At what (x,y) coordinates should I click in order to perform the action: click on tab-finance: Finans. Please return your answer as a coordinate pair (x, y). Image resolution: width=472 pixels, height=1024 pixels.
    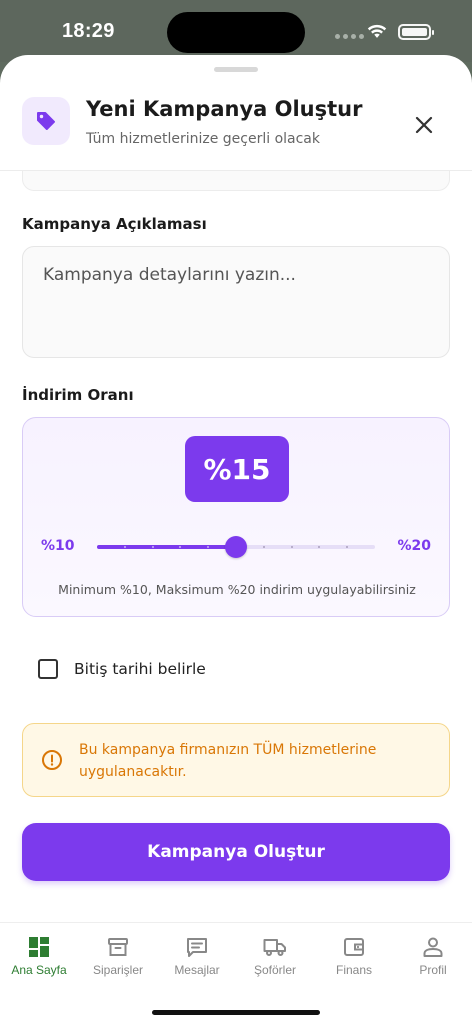
    Looking at the image, I should click on (354, 956).